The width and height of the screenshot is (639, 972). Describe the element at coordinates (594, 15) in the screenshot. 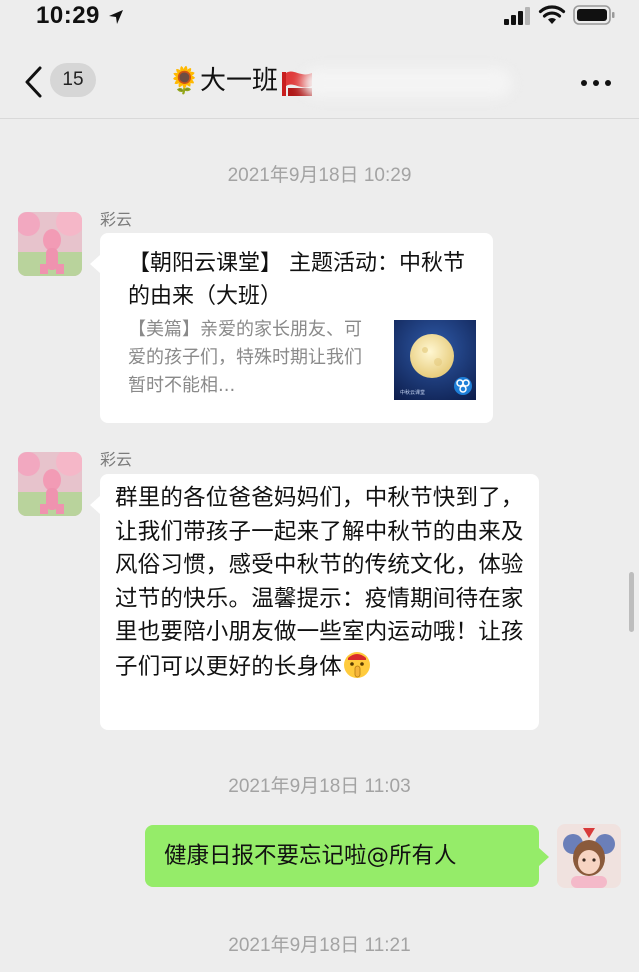

I see `battery-icon` at that location.